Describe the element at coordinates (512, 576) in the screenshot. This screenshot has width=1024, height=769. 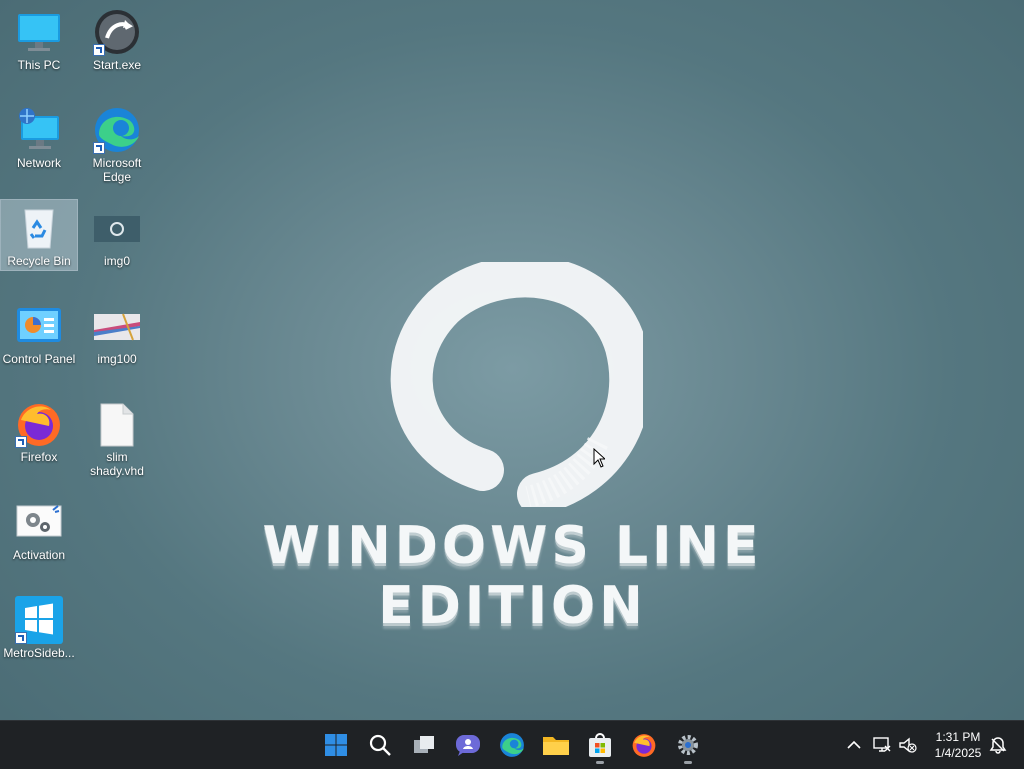
I see `wallpaper-title: WINDOWS LINE EDITION` at that location.